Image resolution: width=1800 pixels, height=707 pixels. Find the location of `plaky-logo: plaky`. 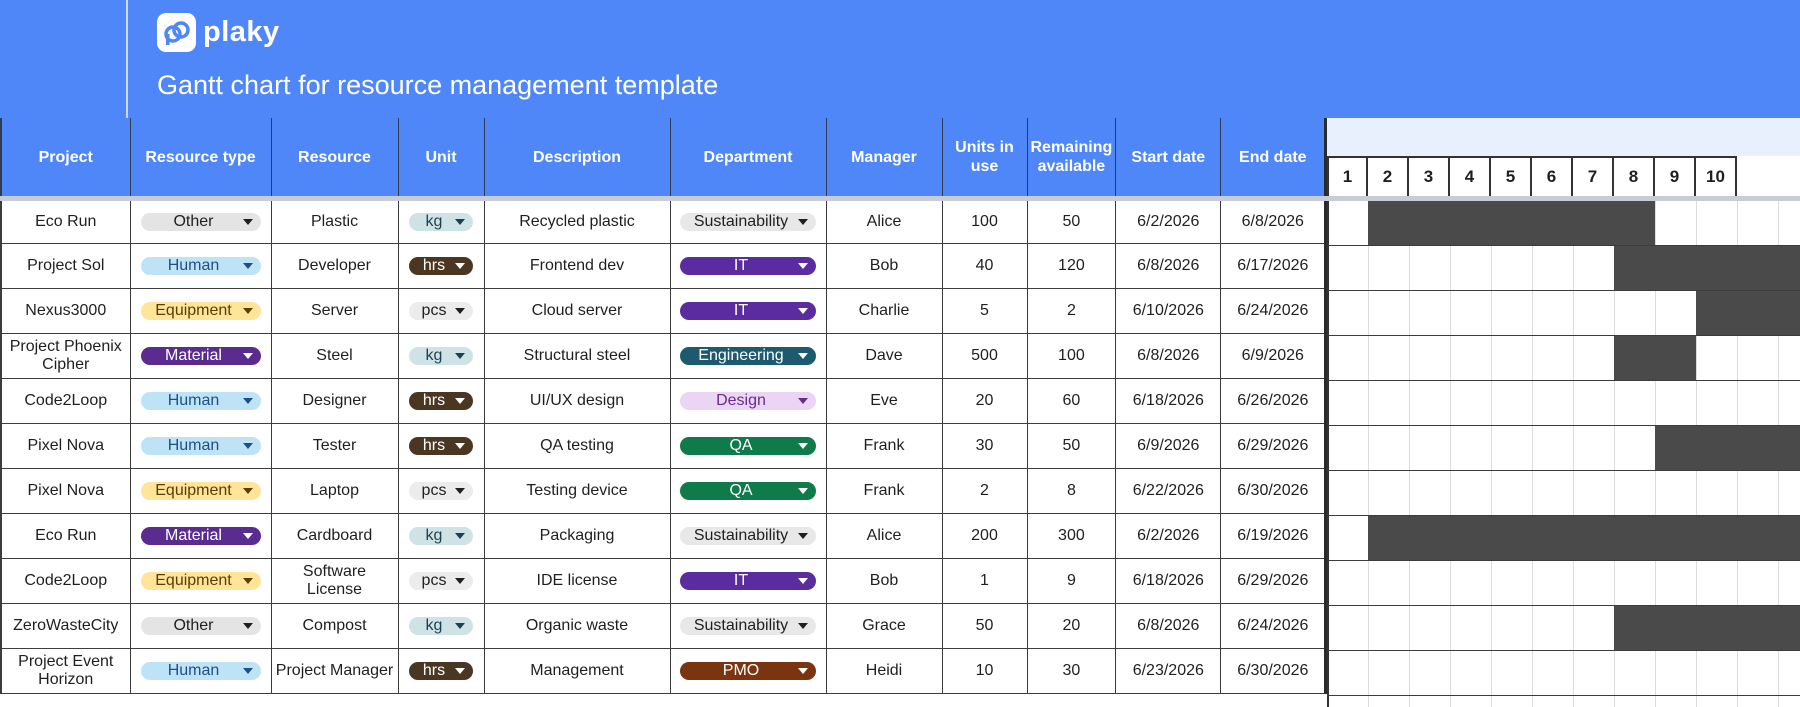

plaky-logo: plaky is located at coordinates (218, 32).